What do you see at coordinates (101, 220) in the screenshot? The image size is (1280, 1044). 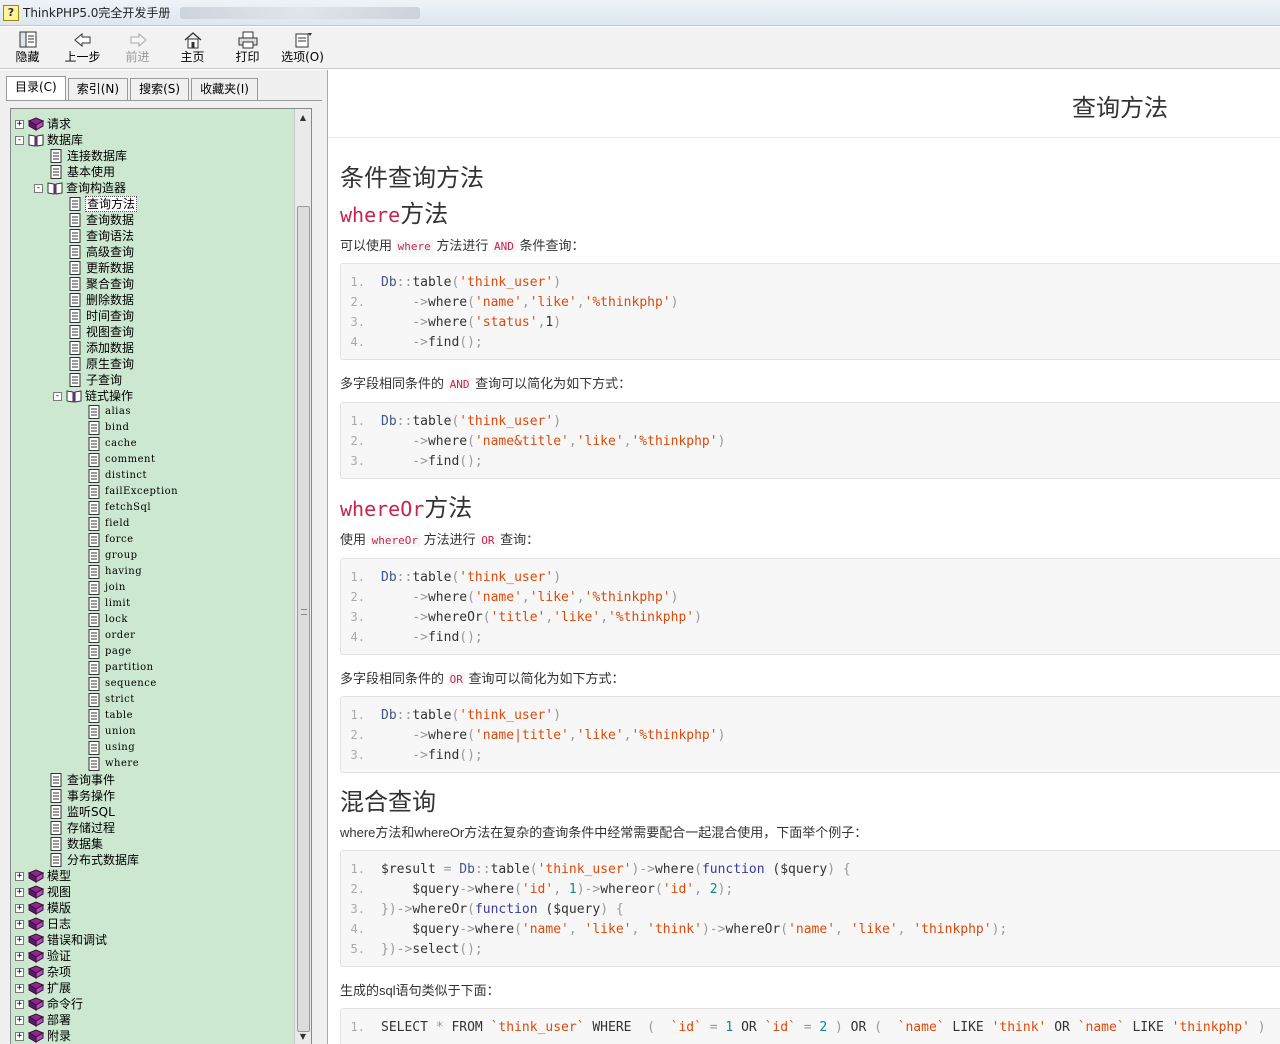 I see `tree-item: 查询数据` at bounding box center [101, 220].